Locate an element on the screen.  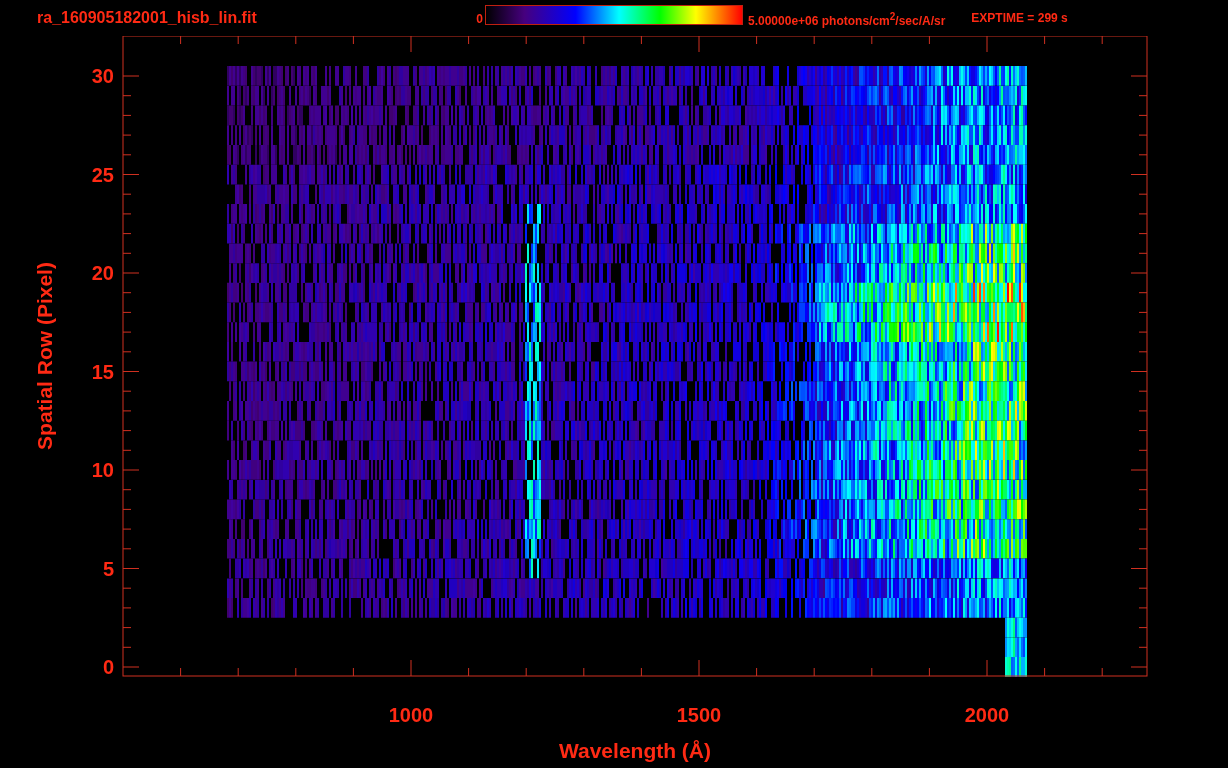
y-tick-label: 0 is located at coordinates (108, 667).